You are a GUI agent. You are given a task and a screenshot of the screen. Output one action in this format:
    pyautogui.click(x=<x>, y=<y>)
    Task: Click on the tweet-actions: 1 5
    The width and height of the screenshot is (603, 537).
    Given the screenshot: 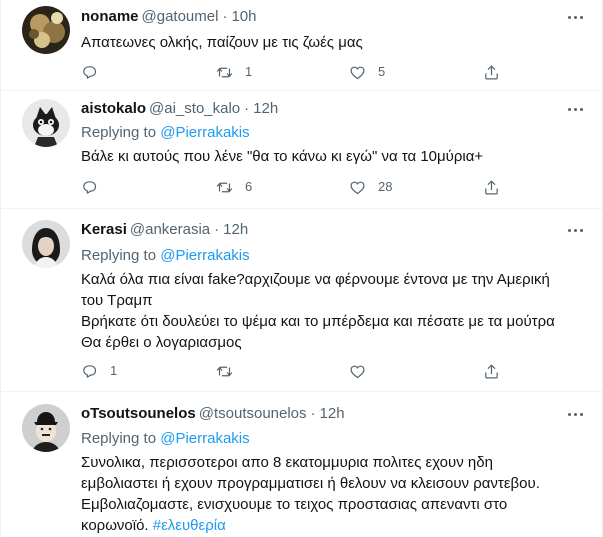 What is the action you would take?
    pyautogui.click(x=296, y=72)
    